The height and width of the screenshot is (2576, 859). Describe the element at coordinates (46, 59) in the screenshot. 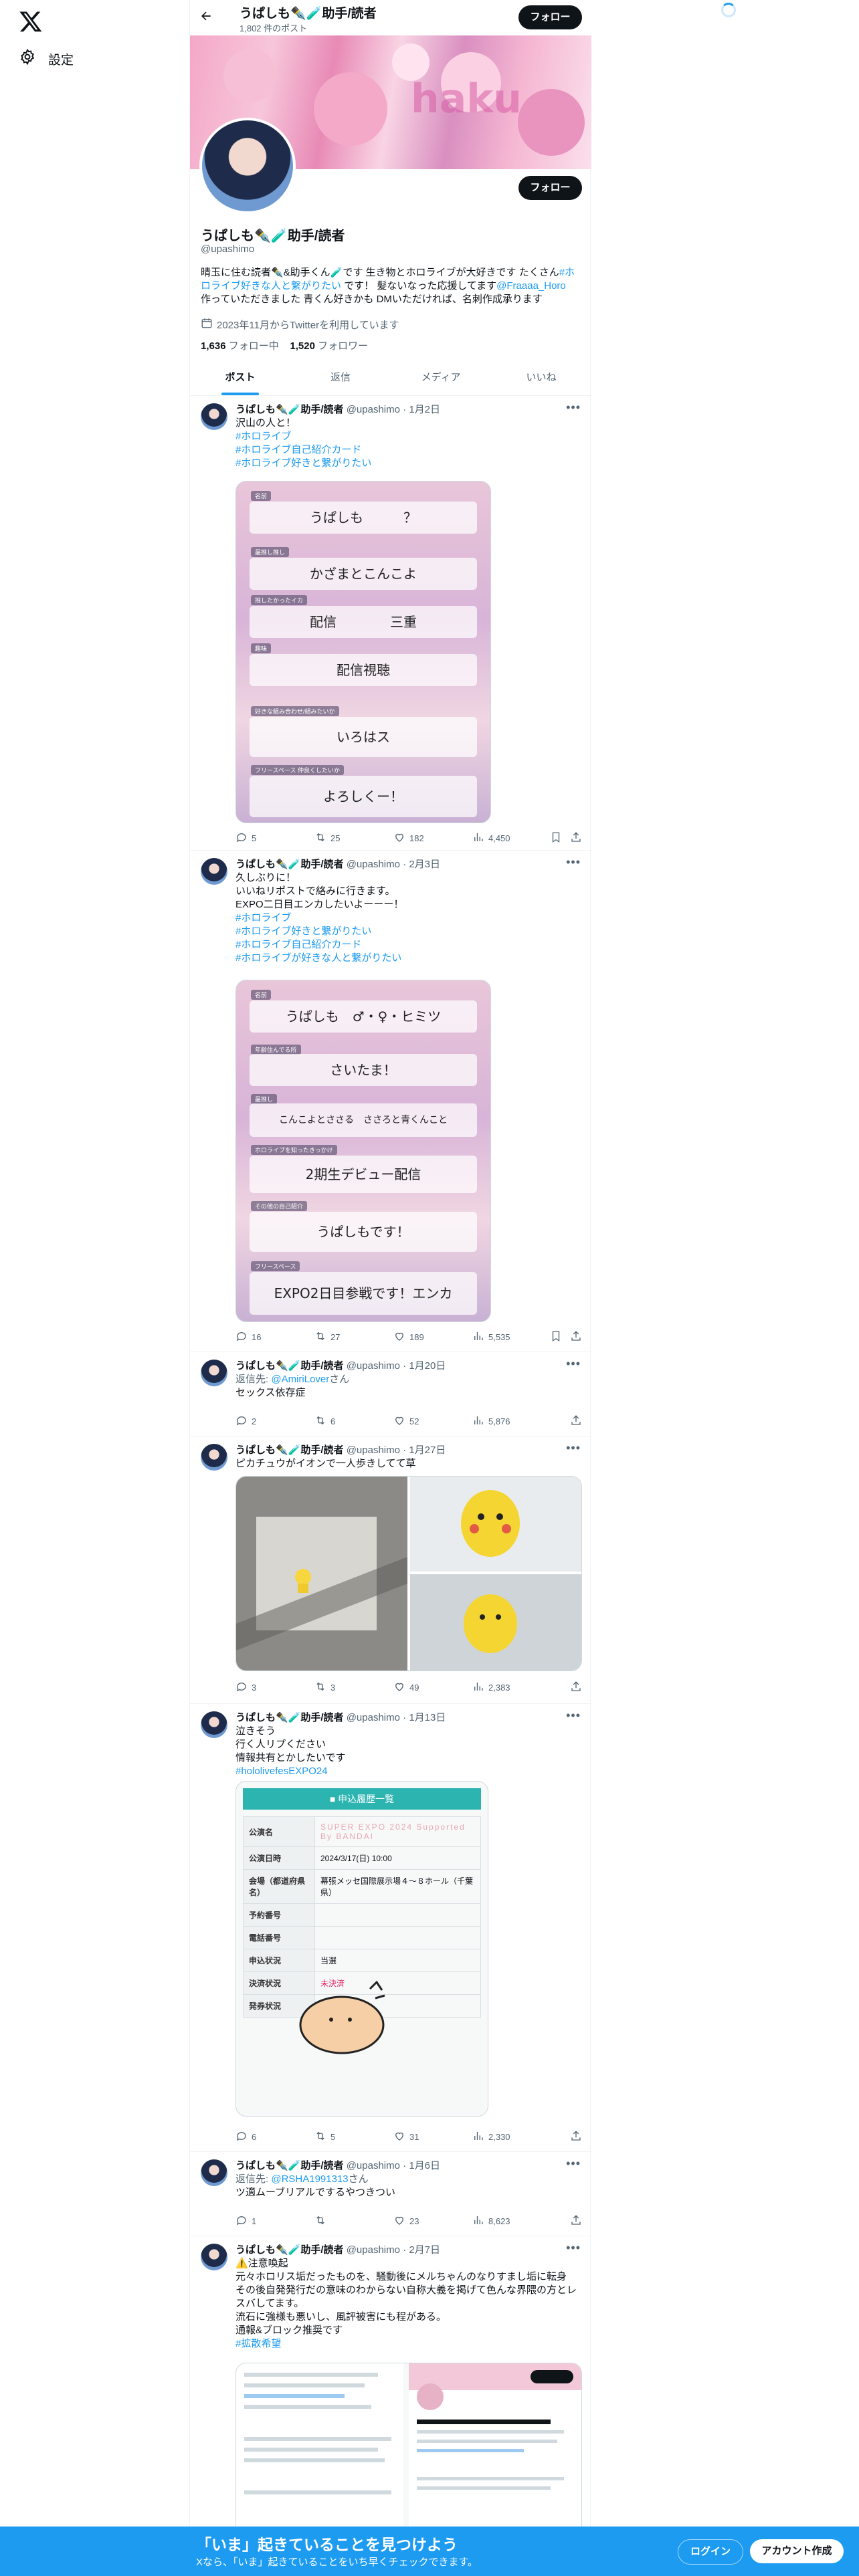

I see `nav-settings: 設定` at that location.